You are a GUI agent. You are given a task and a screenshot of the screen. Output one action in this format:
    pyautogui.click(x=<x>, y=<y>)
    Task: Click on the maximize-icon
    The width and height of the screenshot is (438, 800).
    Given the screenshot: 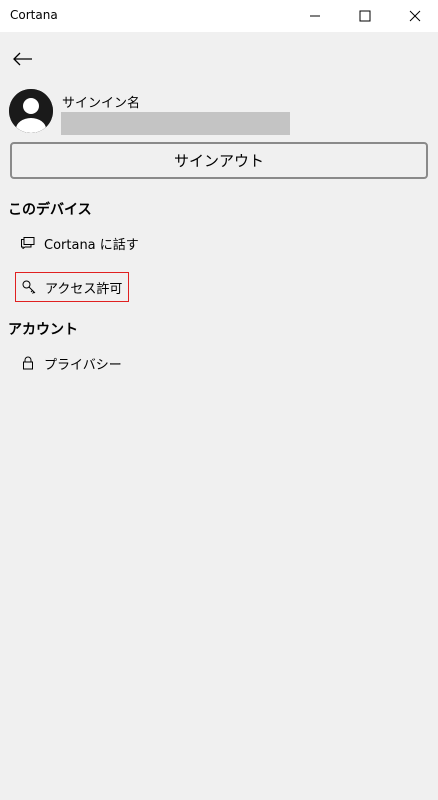 What is the action you would take?
    pyautogui.click(x=365, y=16)
    